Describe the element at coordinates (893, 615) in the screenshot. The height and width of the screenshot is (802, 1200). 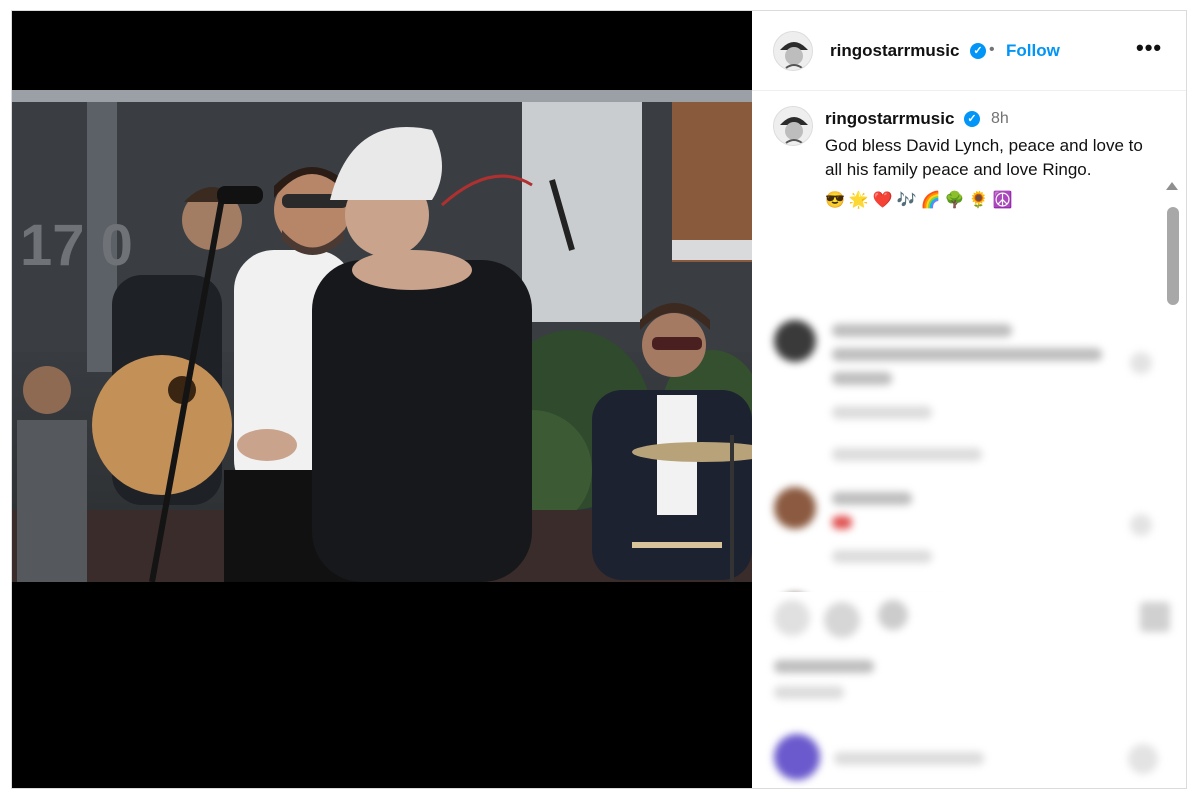
I see `share-icon` at that location.